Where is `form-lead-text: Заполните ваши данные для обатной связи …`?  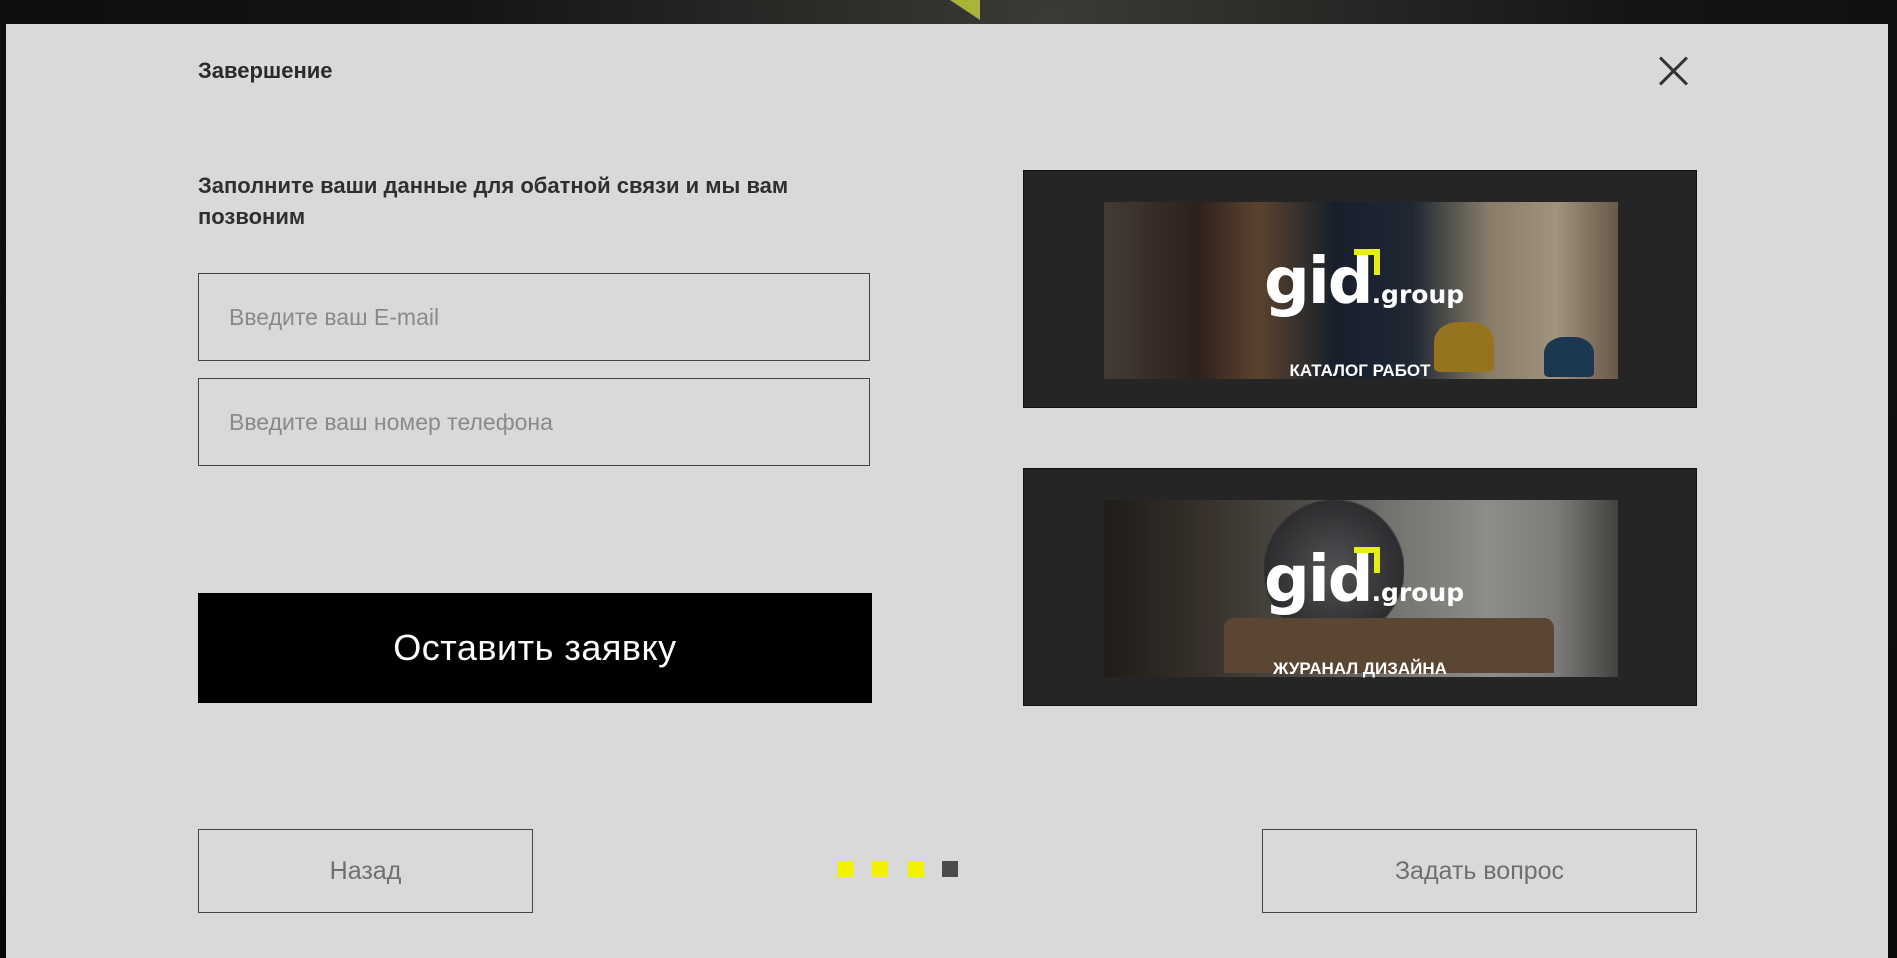
form-lead-text: Заполните ваши данные для обатной связи … is located at coordinates (493, 201).